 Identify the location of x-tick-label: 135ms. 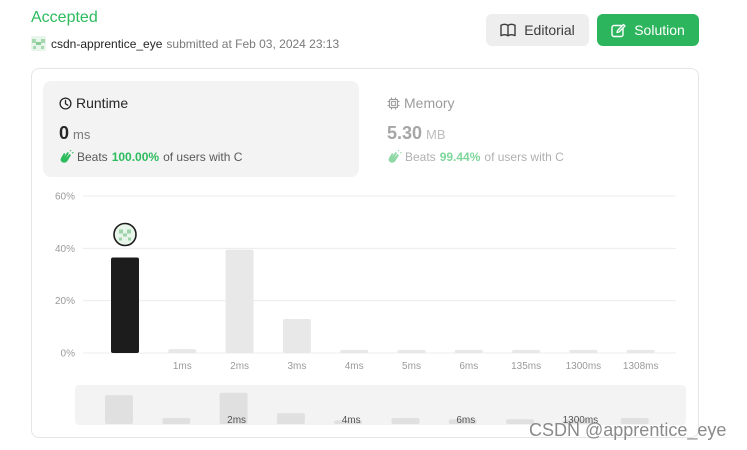
(526, 366).